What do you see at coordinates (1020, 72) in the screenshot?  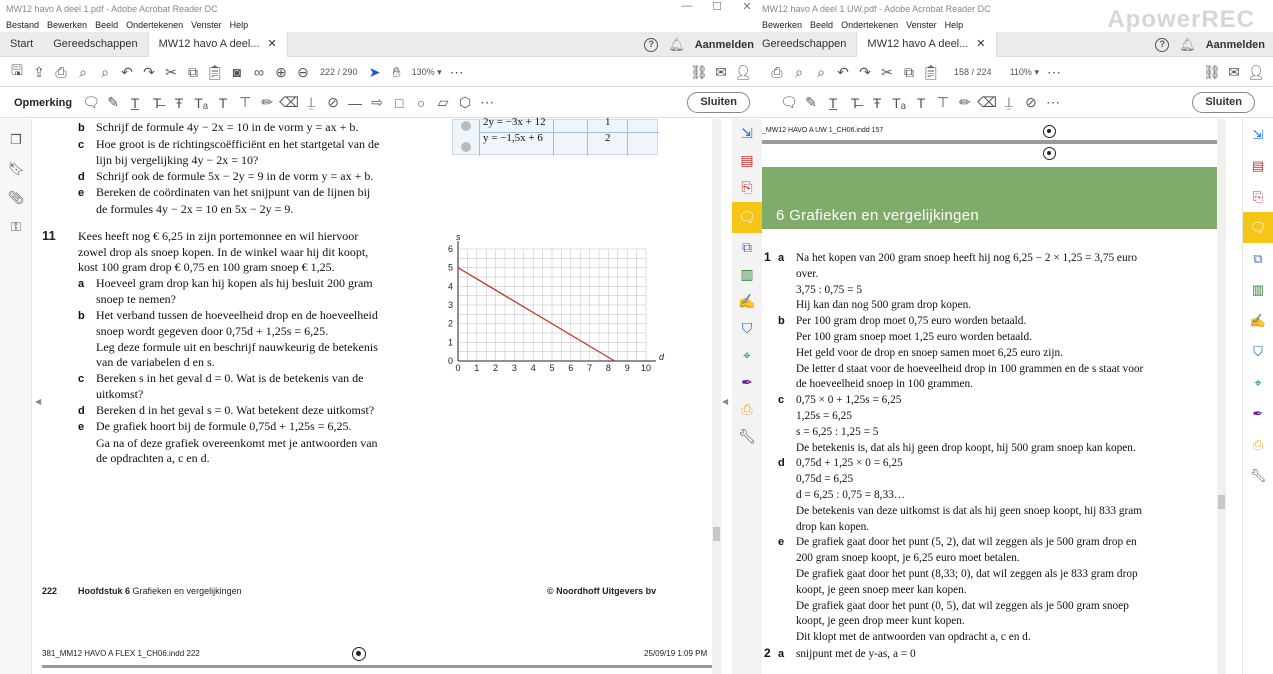 I see `zoom-select: 110% ▾` at bounding box center [1020, 72].